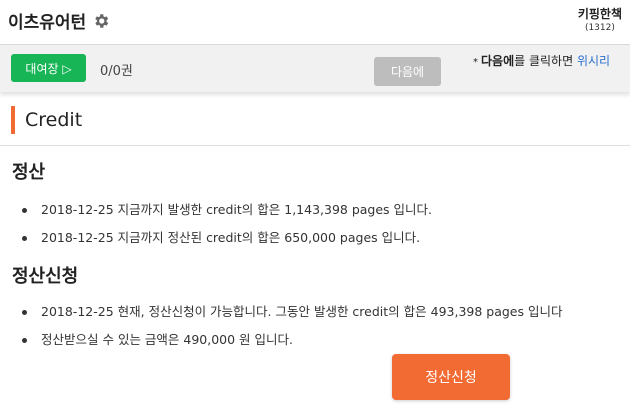 The height and width of the screenshot is (412, 630). Describe the element at coordinates (315, 68) in the screenshot. I see `toolbar: 대여장 ▷ 0/0권 다음에 * 다음에를 클릭하면 위시리` at that location.